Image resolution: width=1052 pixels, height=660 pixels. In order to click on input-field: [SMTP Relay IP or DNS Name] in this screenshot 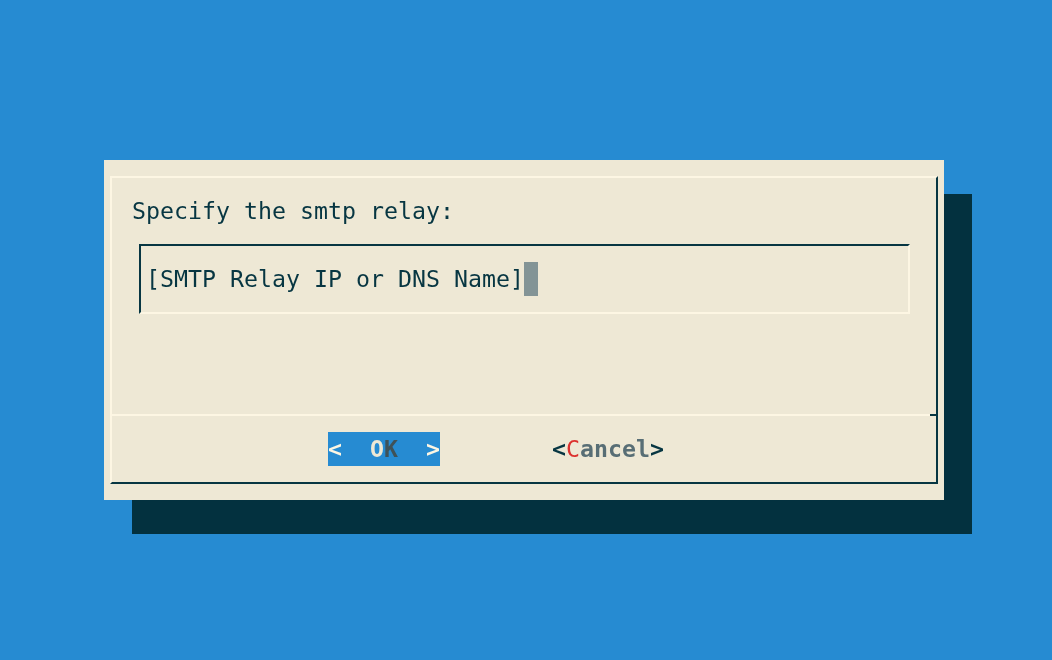, I will do `click(524, 279)`.